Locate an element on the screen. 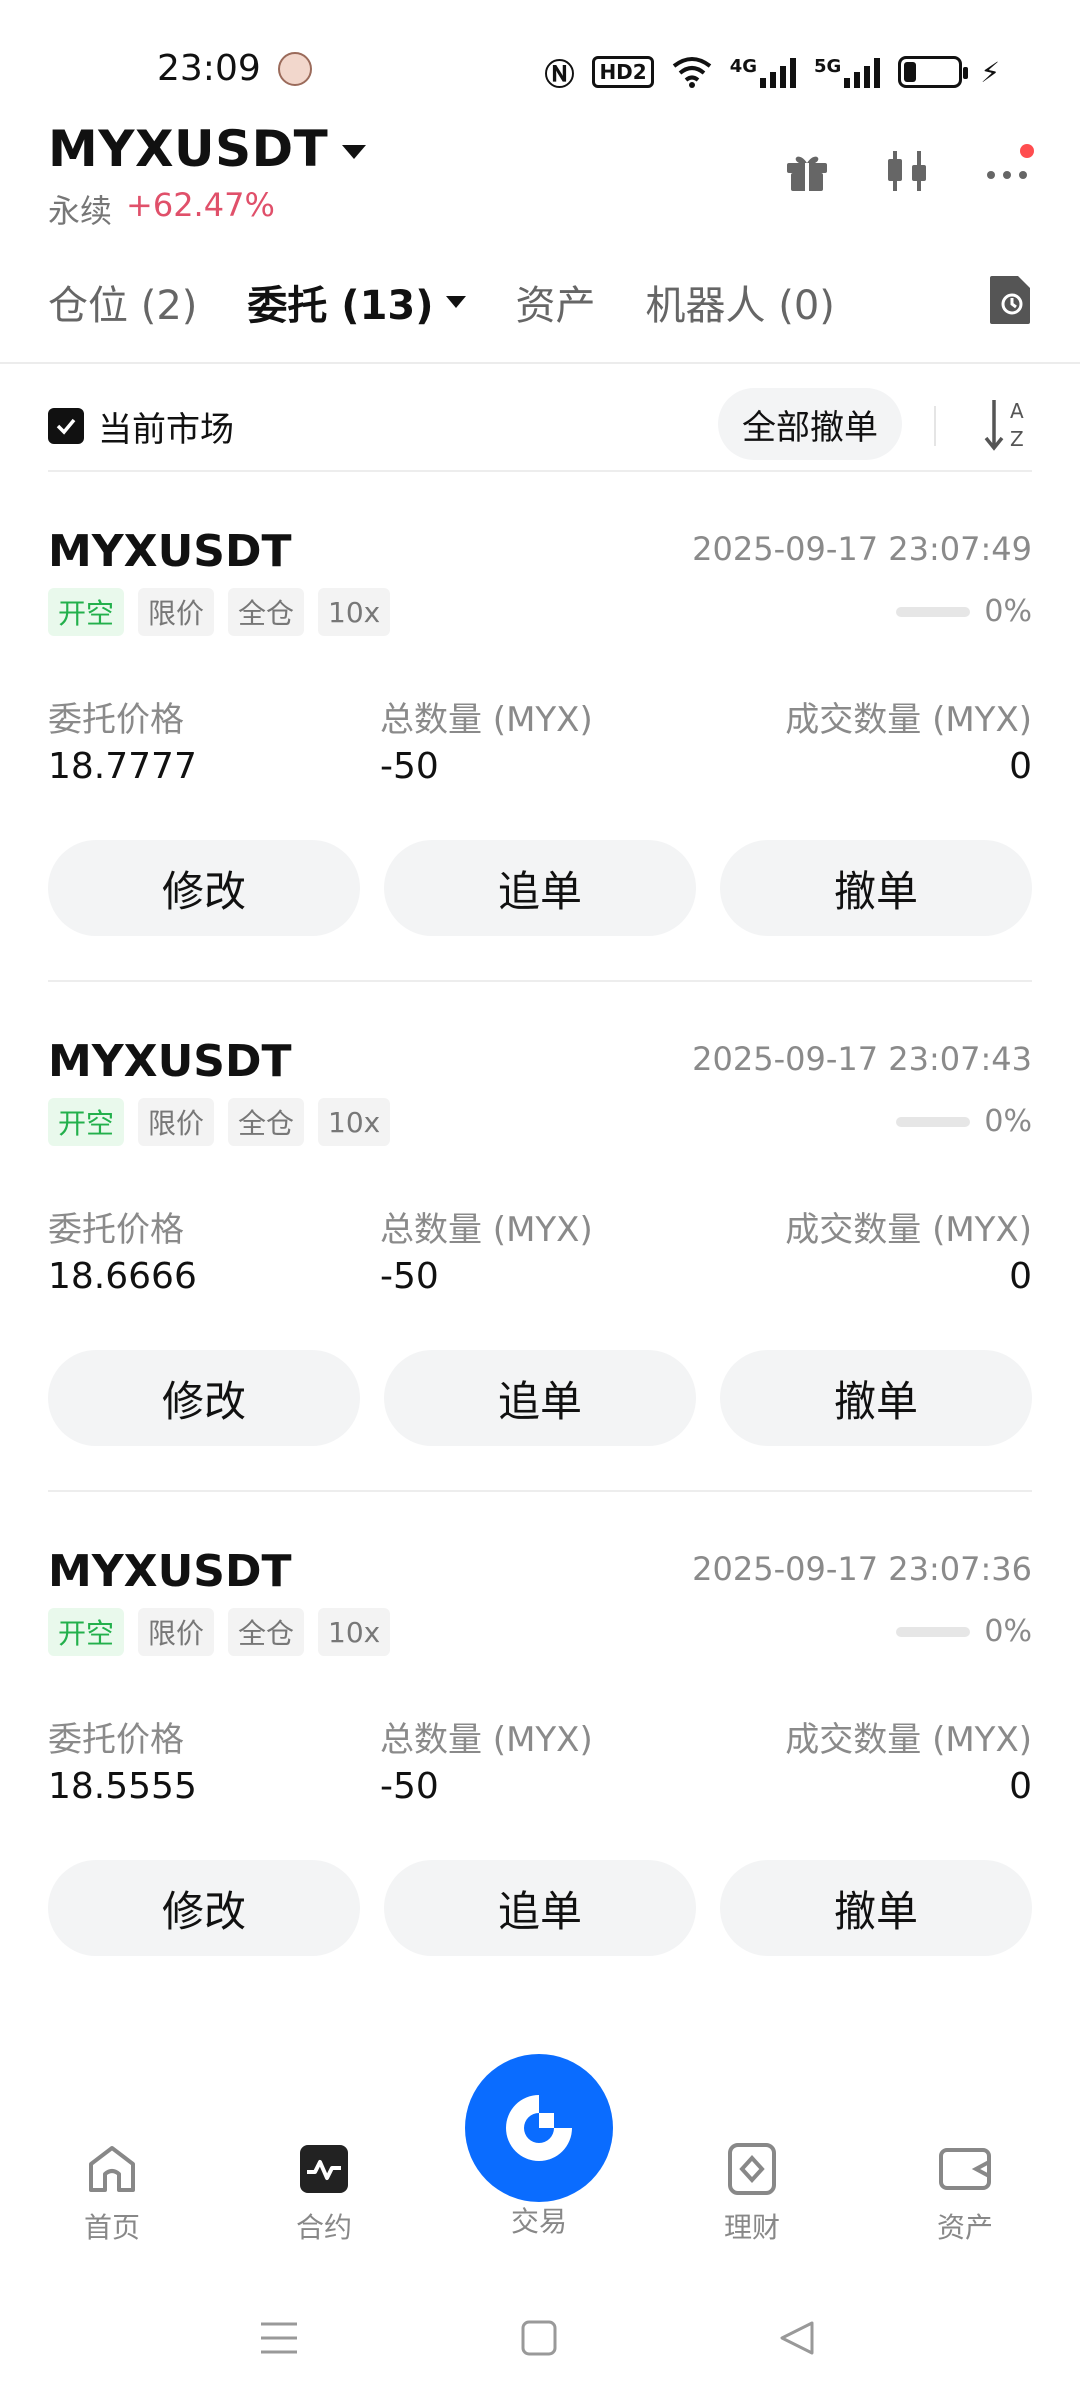 Image resolution: width=1080 pixels, height=2400 pixels. order-price: 18.7777 is located at coordinates (122, 766).